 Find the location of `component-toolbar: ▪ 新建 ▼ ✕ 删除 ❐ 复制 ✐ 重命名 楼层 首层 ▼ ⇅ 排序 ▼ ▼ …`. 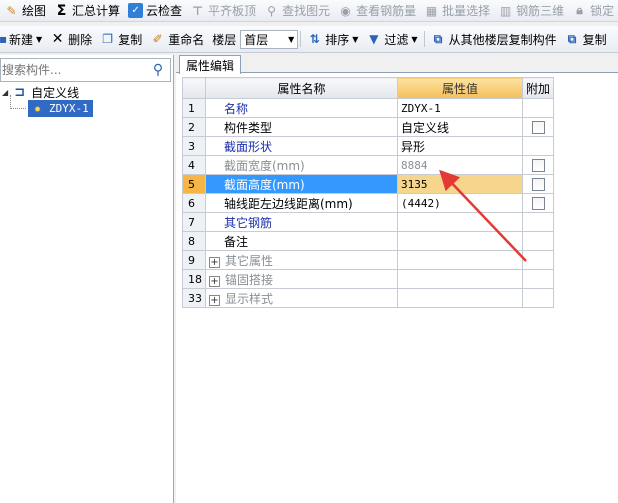

component-toolbar: ▪ 新建 ▼ ✕ 删除 ❐ 复制 ✐ 重命名 楼层 首层 ▼ ⇅ 排序 ▼ ▼ … is located at coordinates (309, 39).